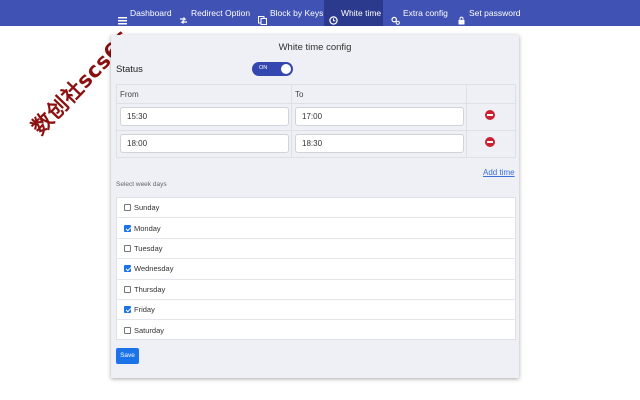 This screenshot has height=400, width=640. I want to click on day-row-monday: Monday, so click(316, 228).